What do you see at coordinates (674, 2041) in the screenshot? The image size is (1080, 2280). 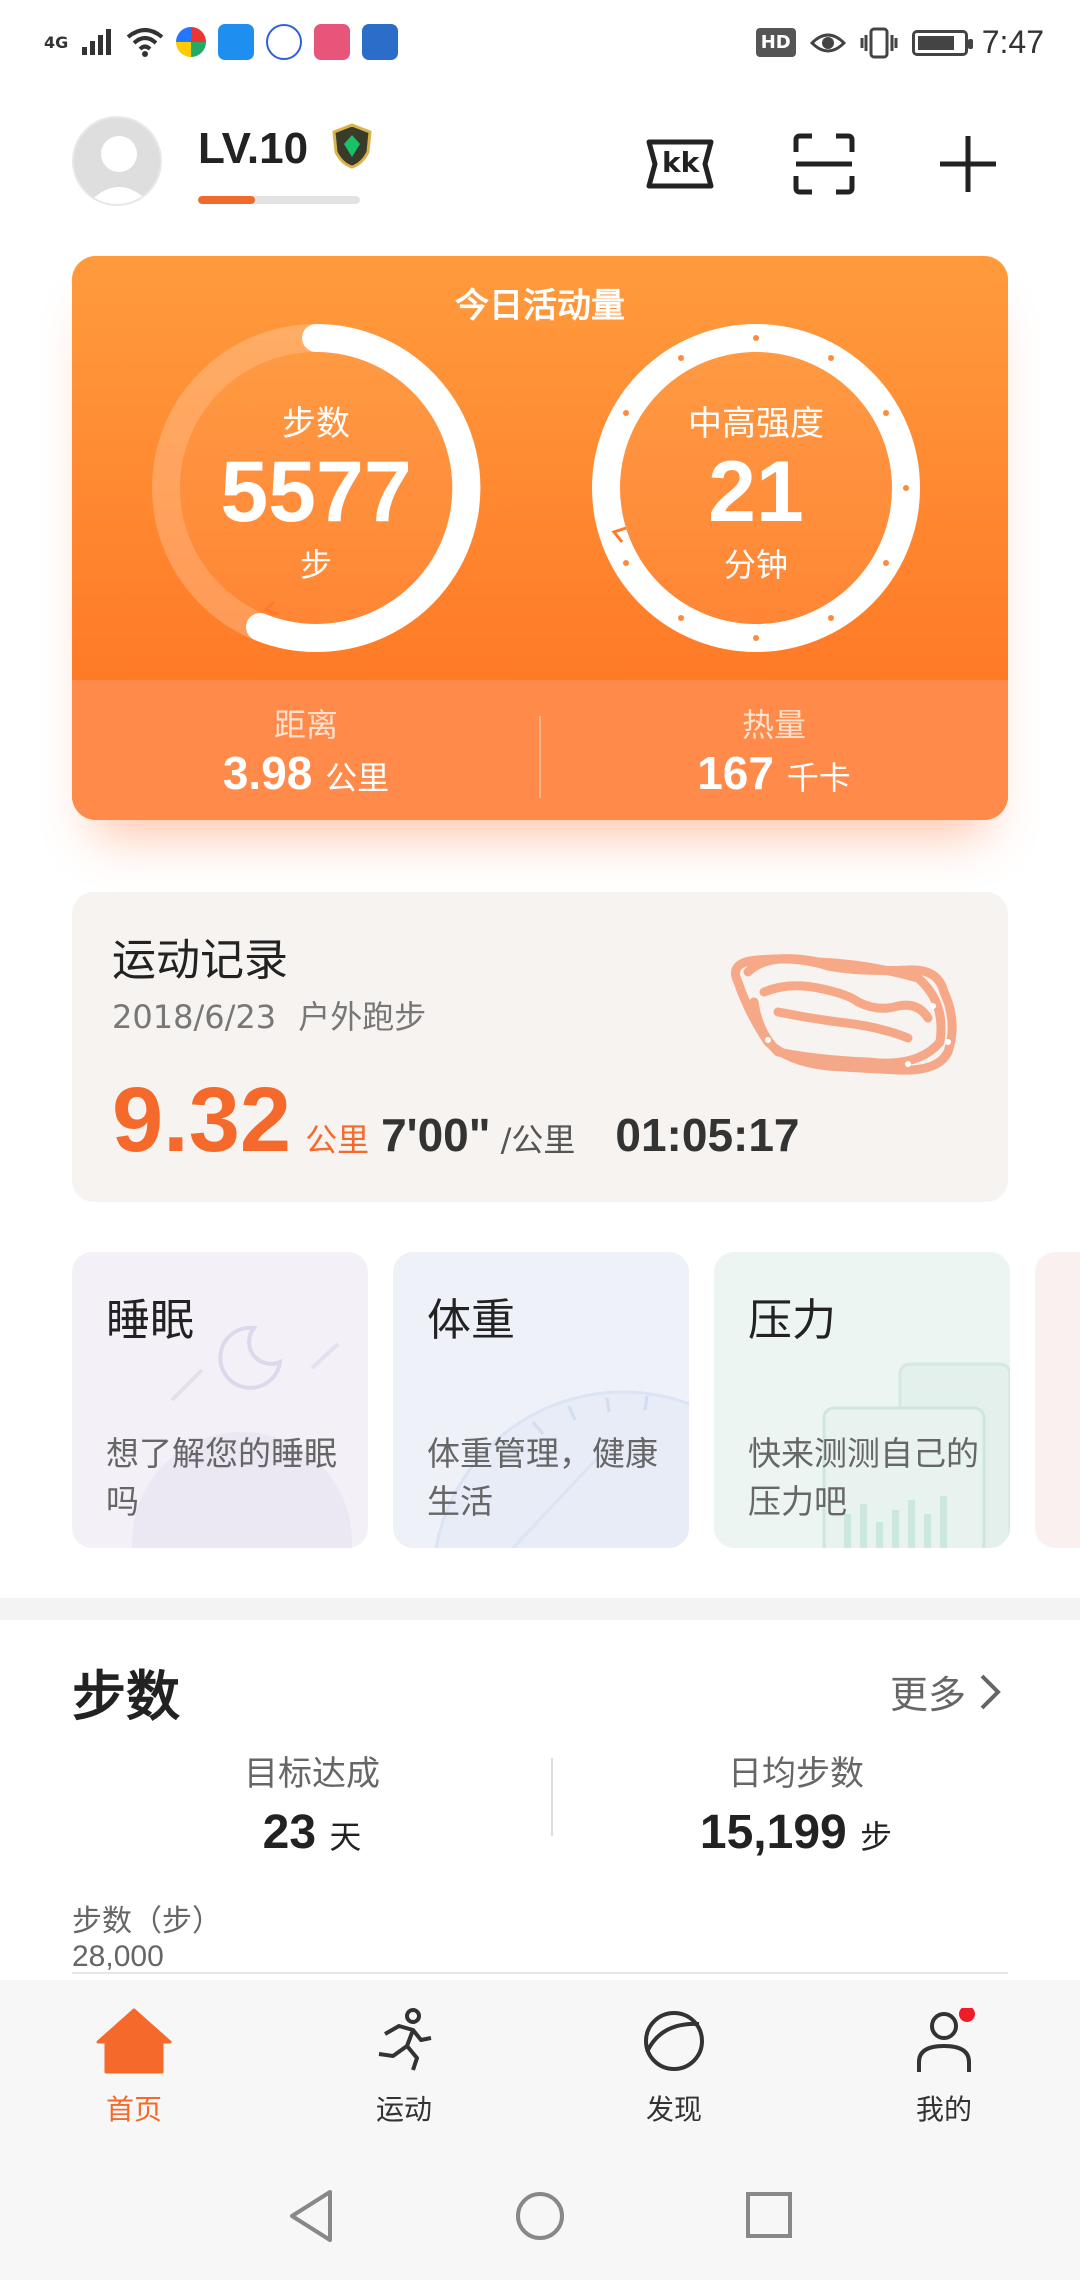 I see `discover-icon` at bounding box center [674, 2041].